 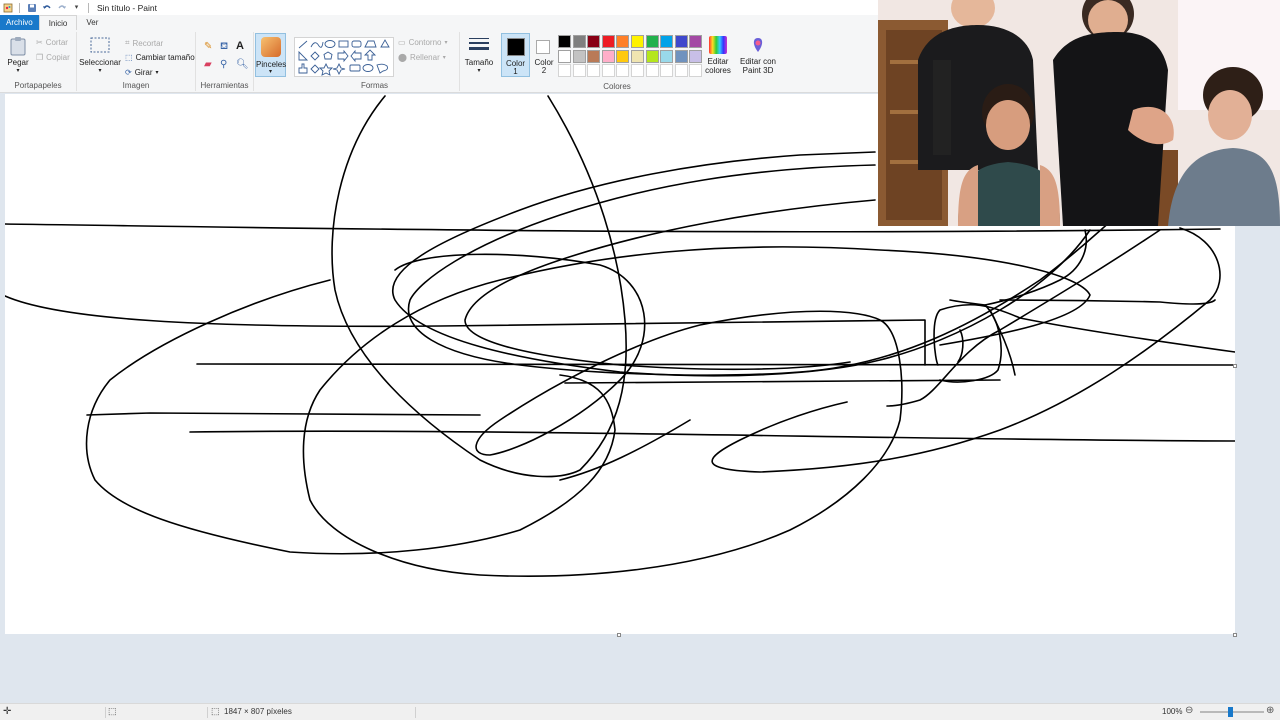 I want to click on fill-icon: ⬤, so click(x=402, y=57).